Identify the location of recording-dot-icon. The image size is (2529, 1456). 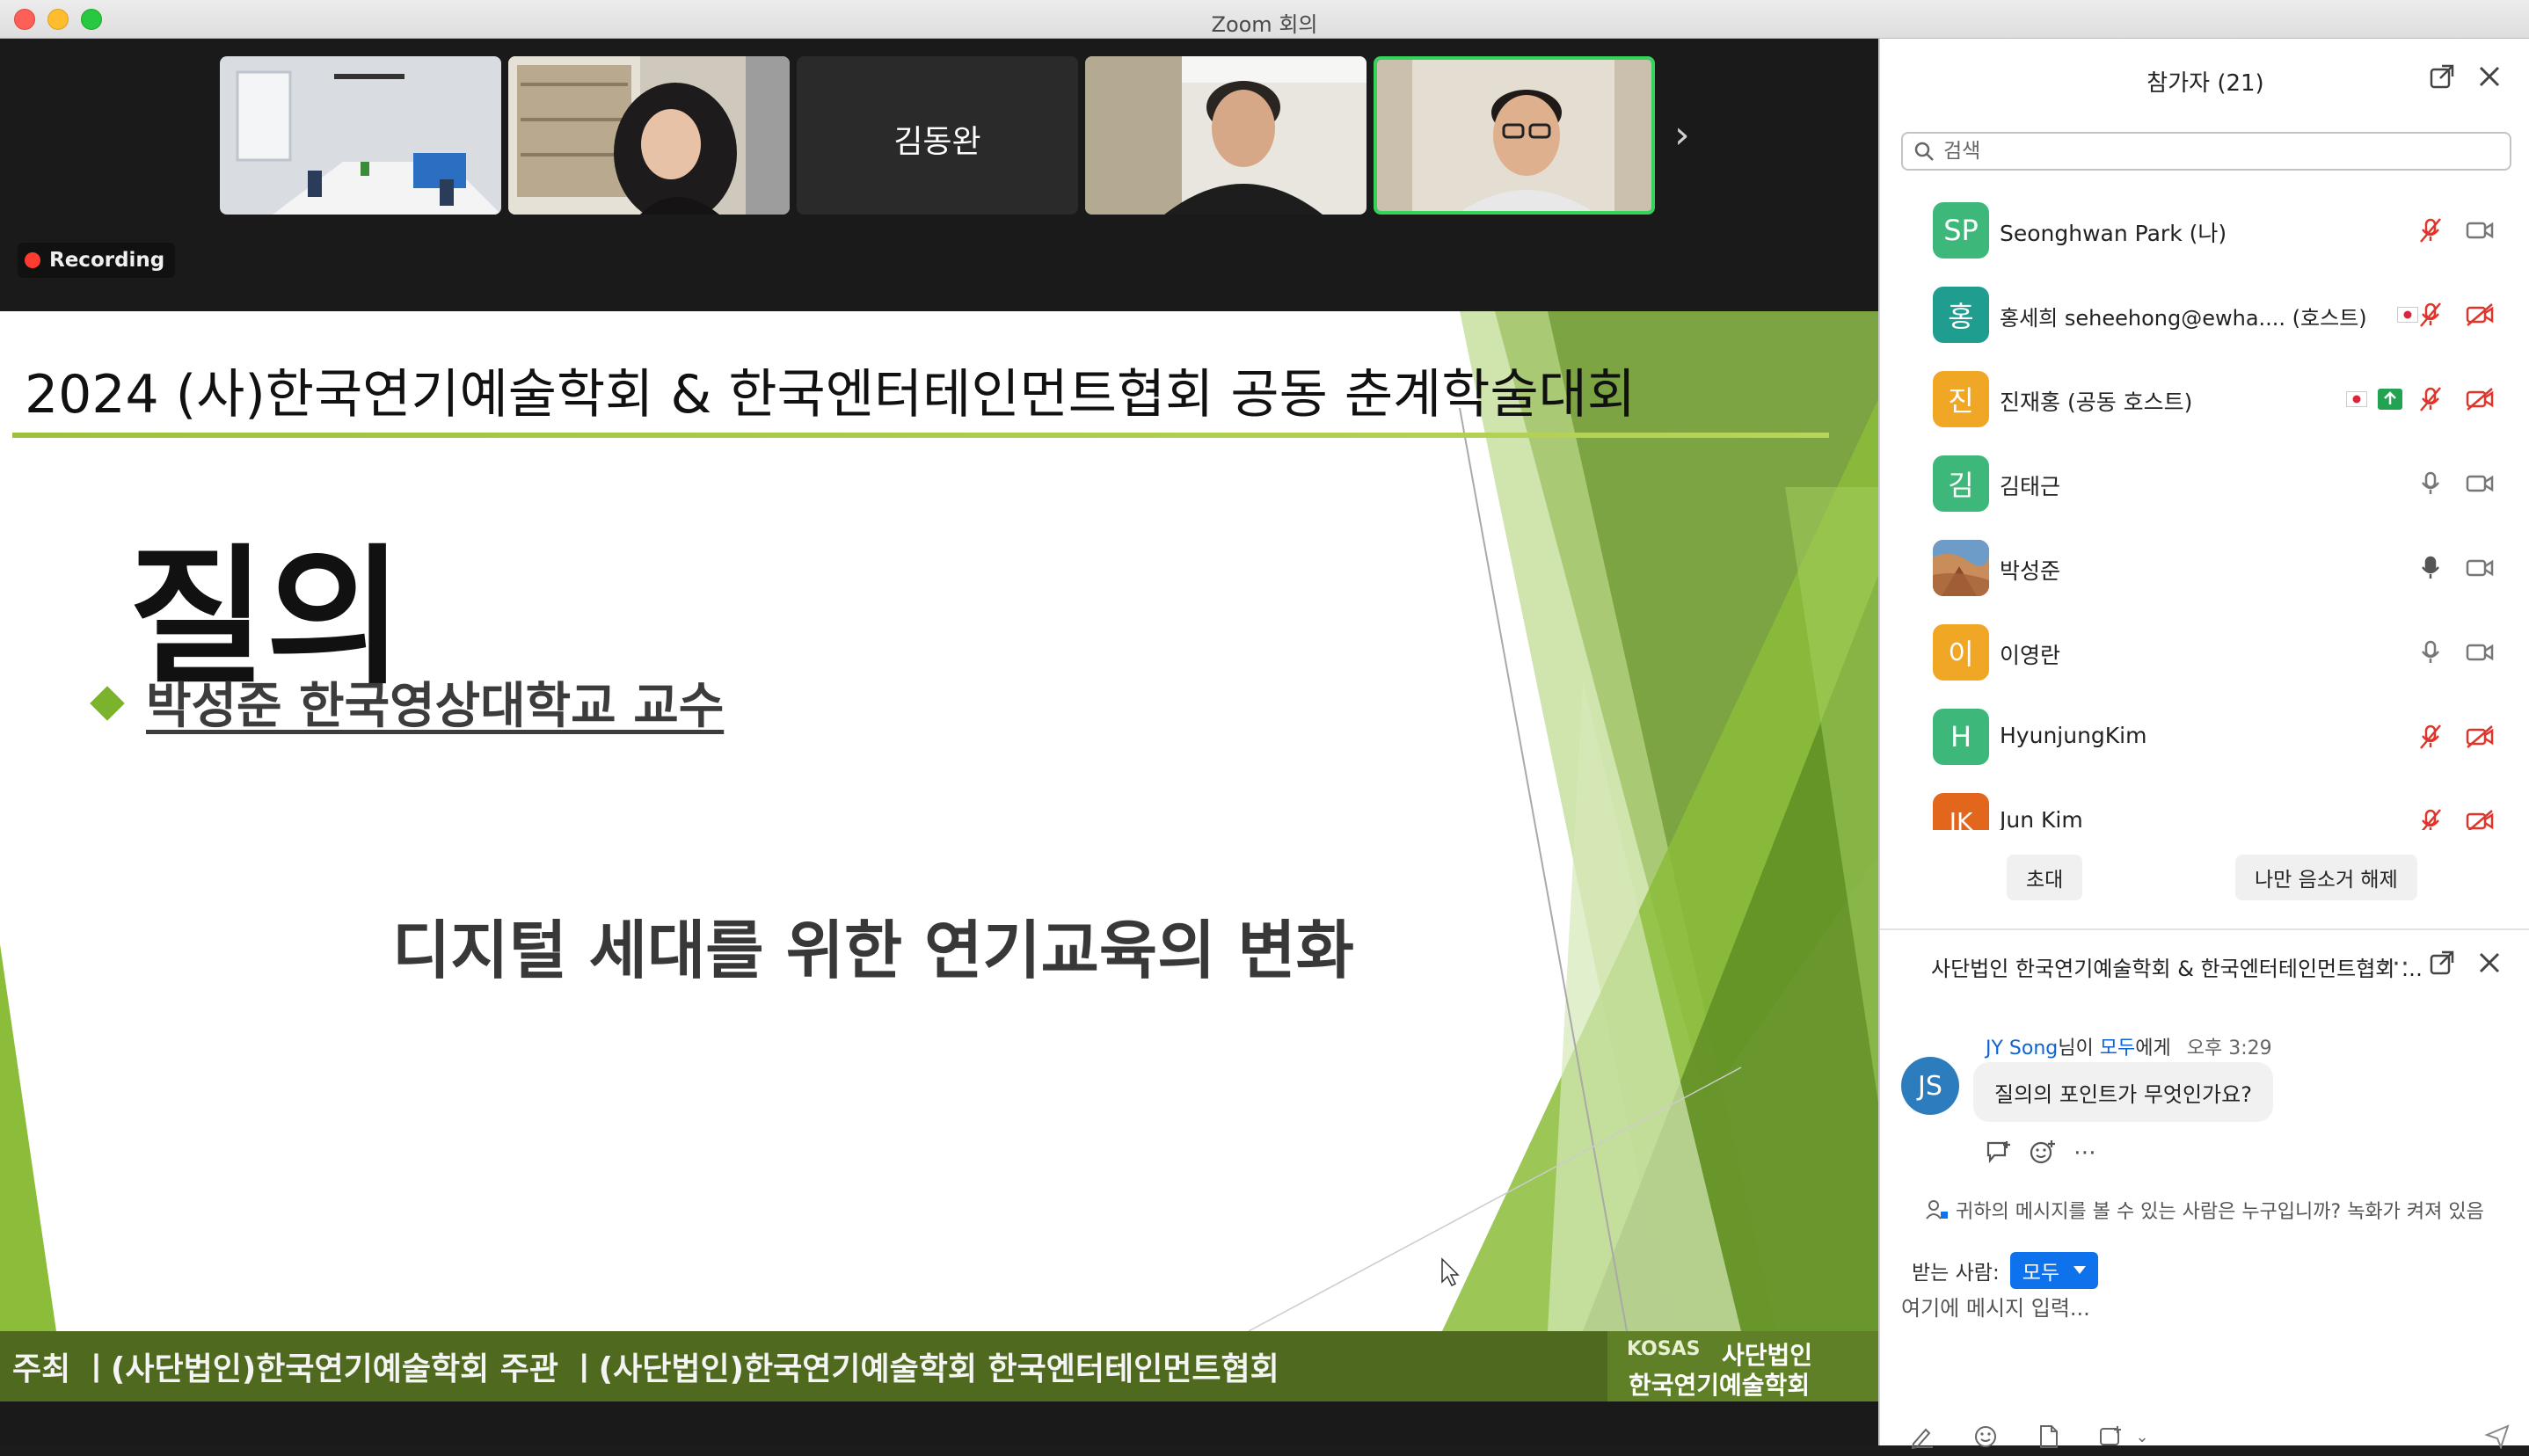
(32, 260).